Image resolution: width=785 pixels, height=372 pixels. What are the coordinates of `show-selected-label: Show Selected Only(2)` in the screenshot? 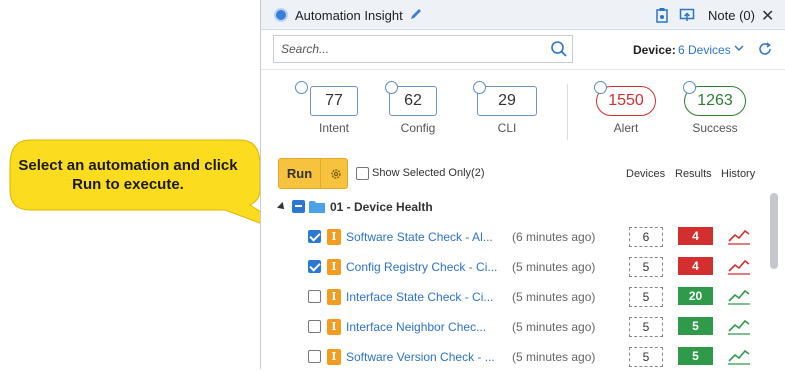 It's located at (428, 173).